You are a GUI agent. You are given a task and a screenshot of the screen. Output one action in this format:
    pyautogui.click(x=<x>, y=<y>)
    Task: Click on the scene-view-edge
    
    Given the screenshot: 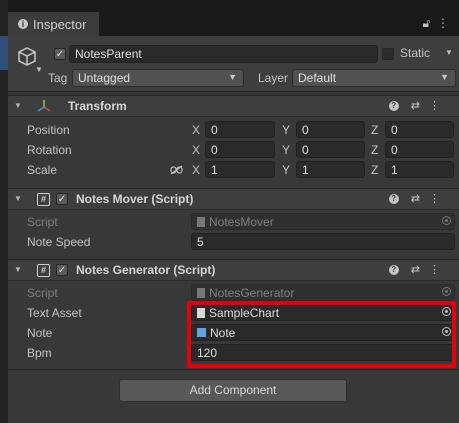 What is the action you would take?
    pyautogui.click(x=4, y=211)
    